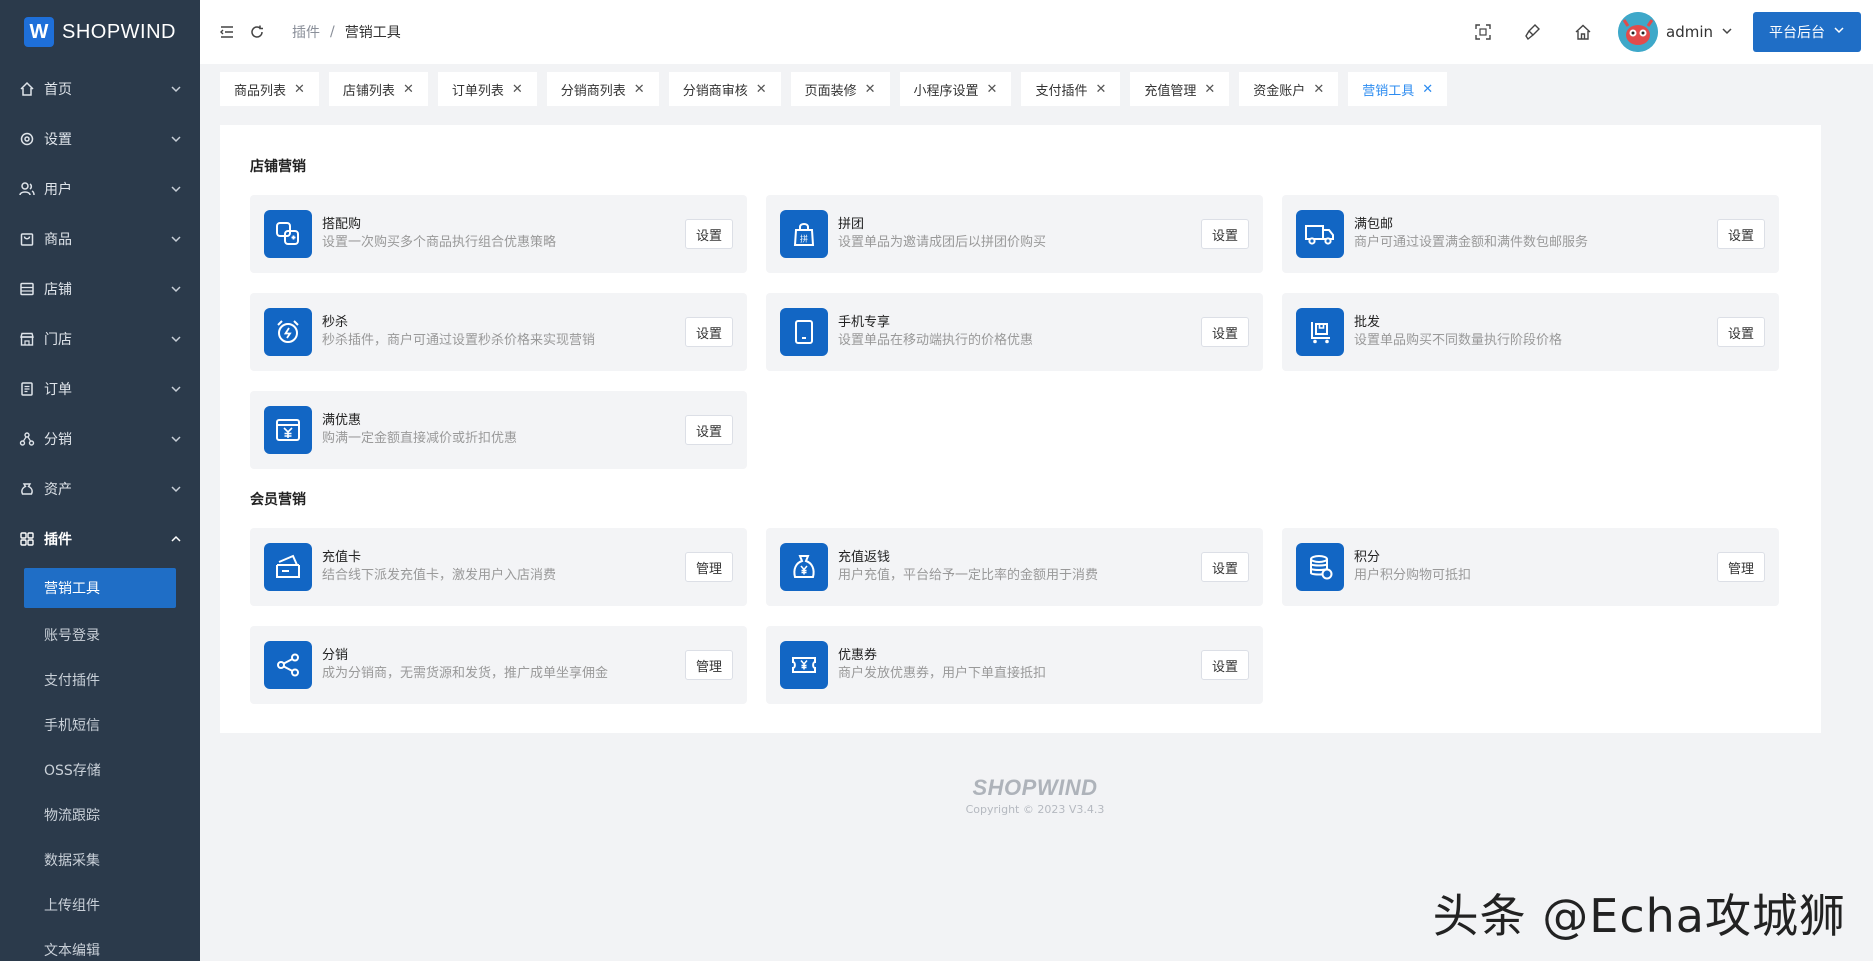 Image resolution: width=1873 pixels, height=961 pixels. I want to click on plugin-card-coupon: 优惠券 商户发放优惠券，用户下单直接抵扣 设置, so click(1014, 665).